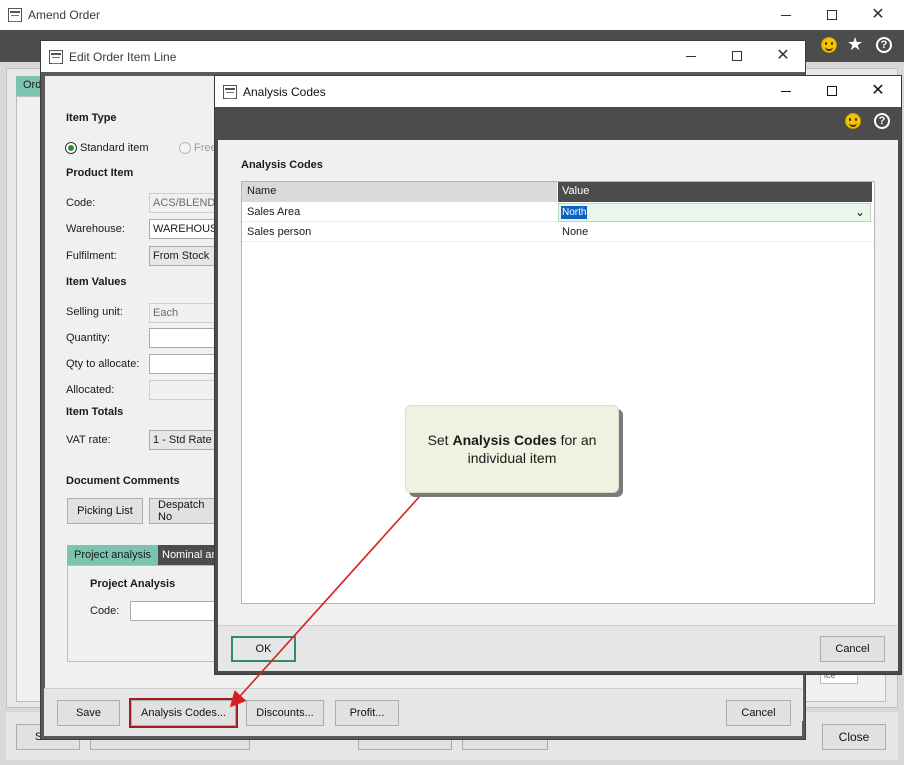 The height and width of the screenshot is (765, 904). I want to click on annotation-arrow, so click(325, 601).